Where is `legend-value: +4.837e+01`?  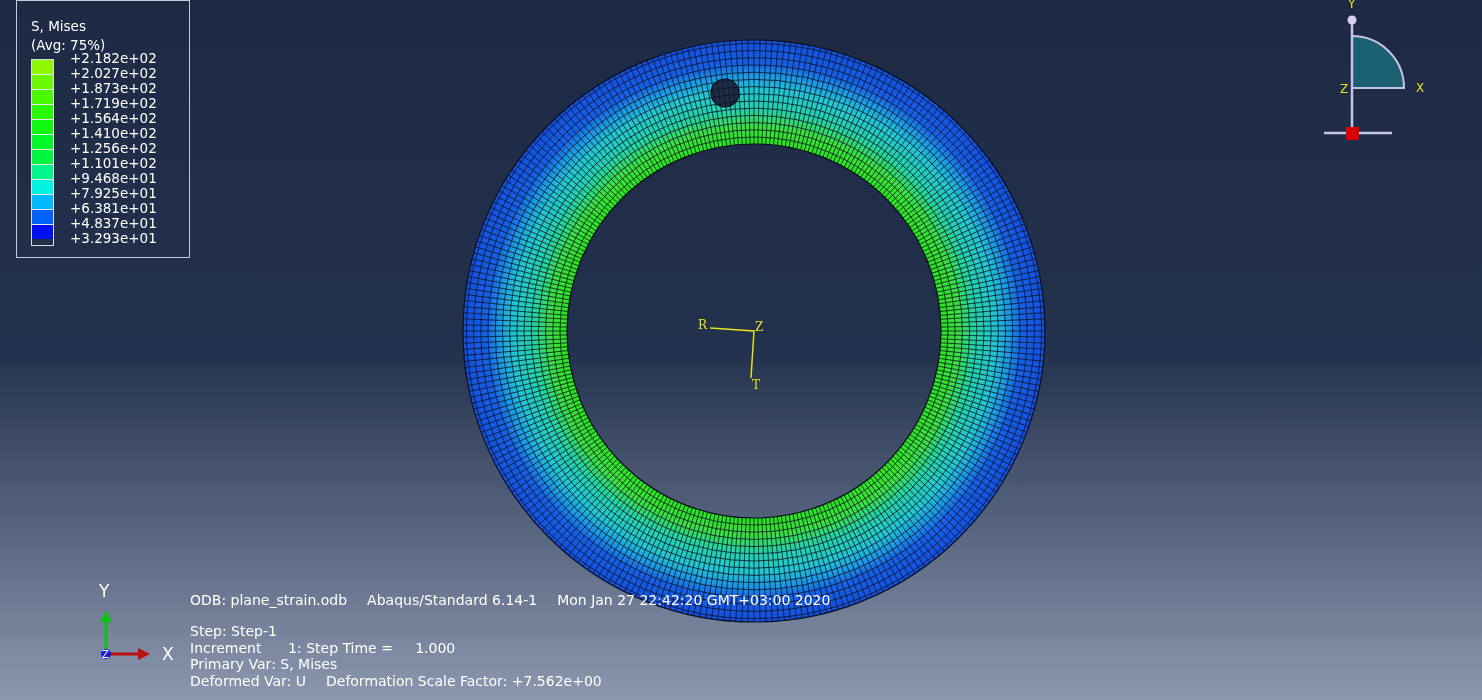 legend-value: +4.837e+01 is located at coordinates (113, 223).